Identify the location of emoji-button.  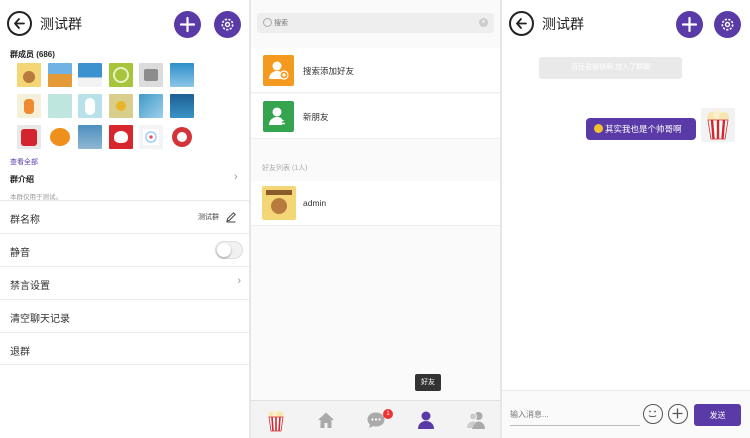
(653, 414).